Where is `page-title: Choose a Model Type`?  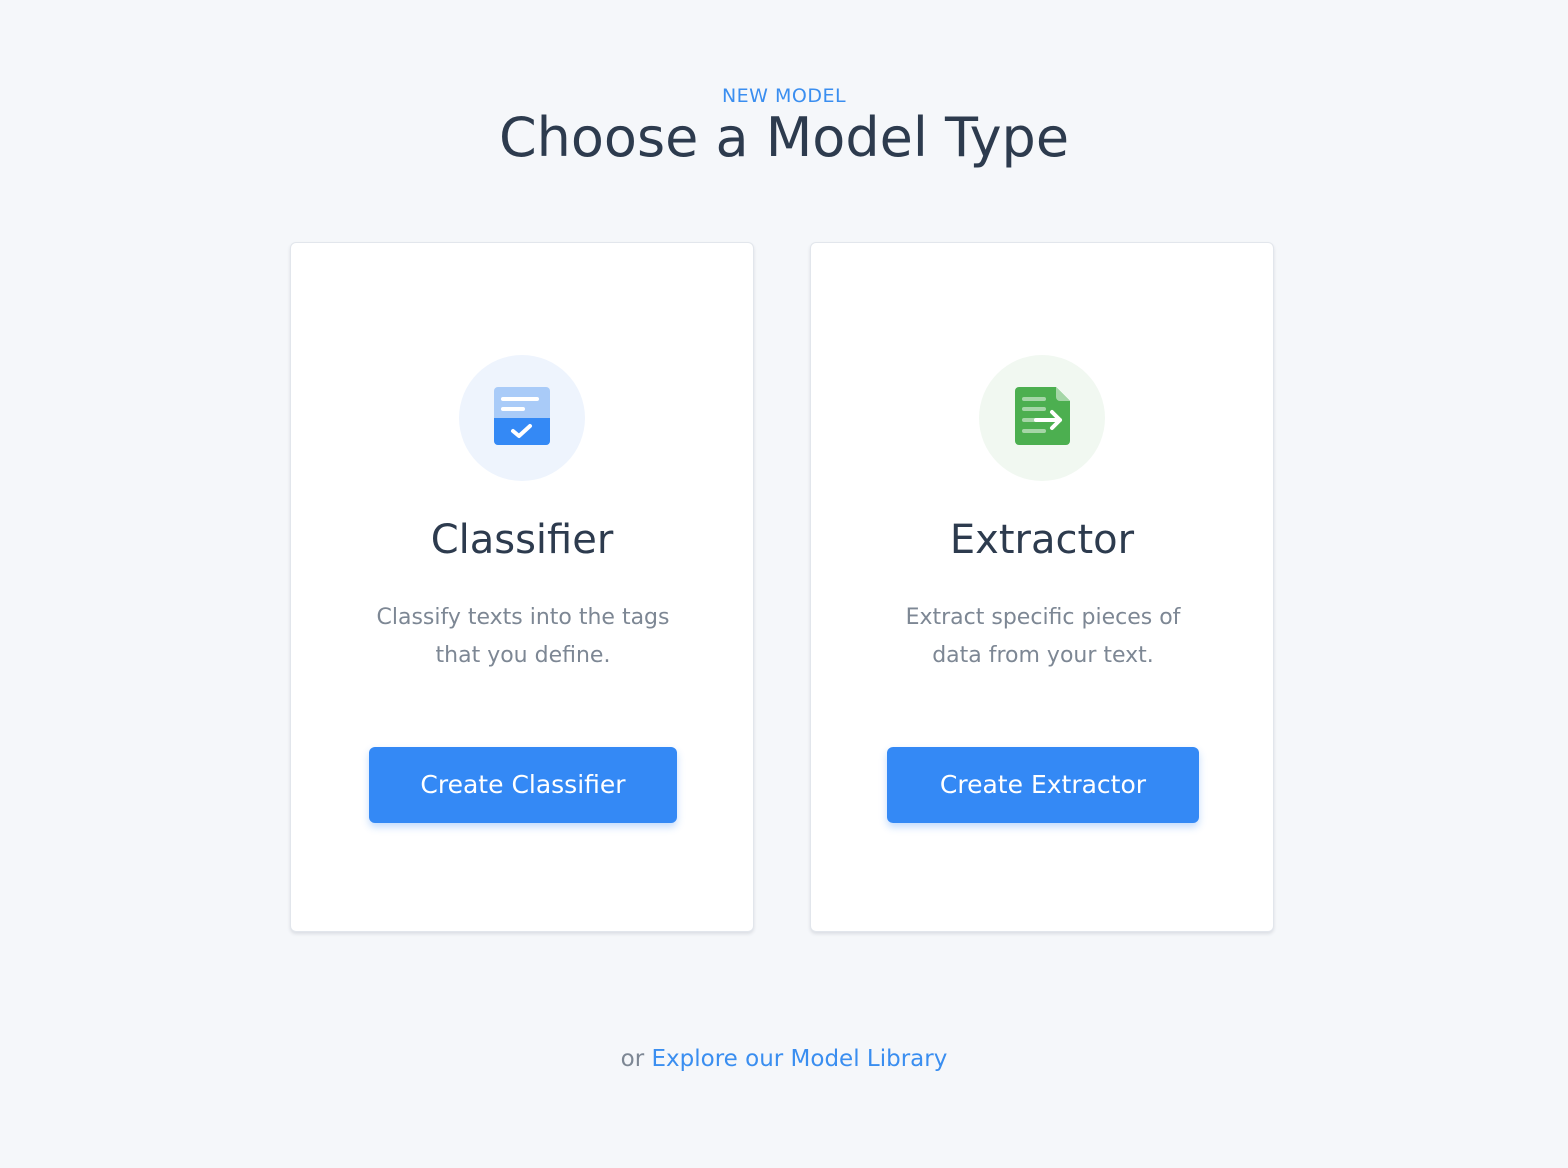
page-title: Choose a Model Type is located at coordinates (784, 137).